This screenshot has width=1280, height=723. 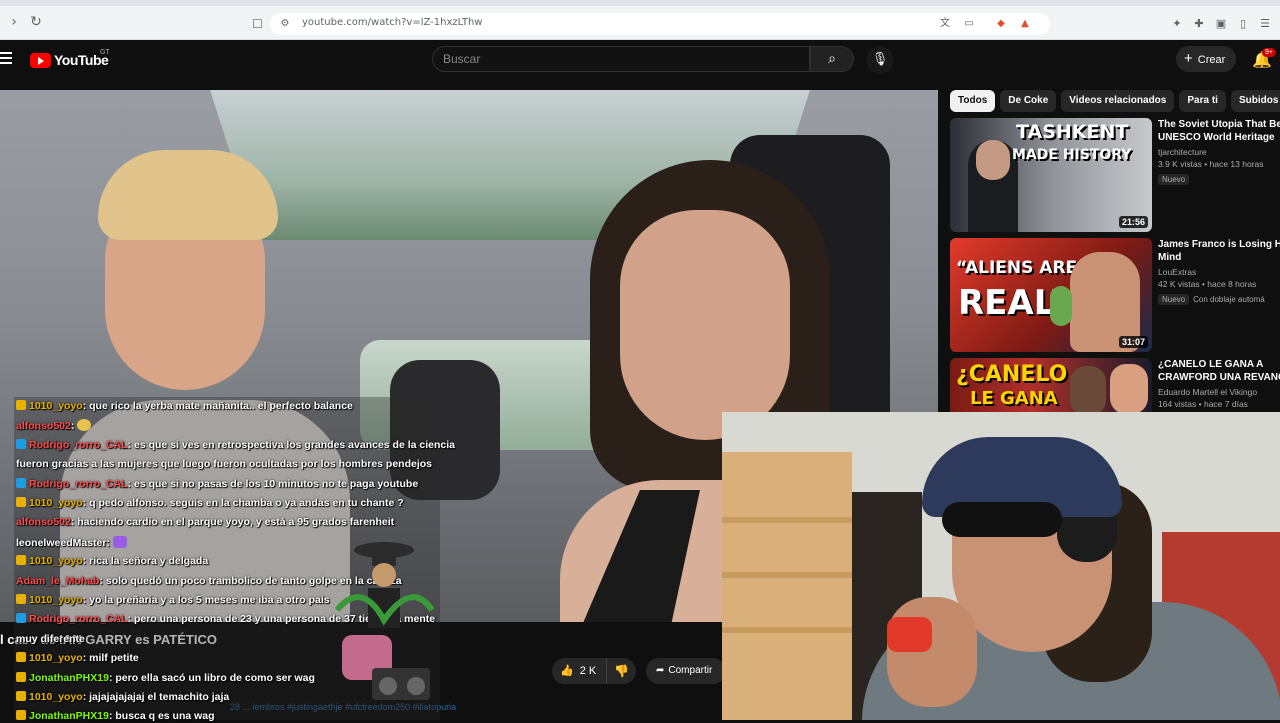 I want to click on chat-username: alfonso502, so click(x=43, y=522).